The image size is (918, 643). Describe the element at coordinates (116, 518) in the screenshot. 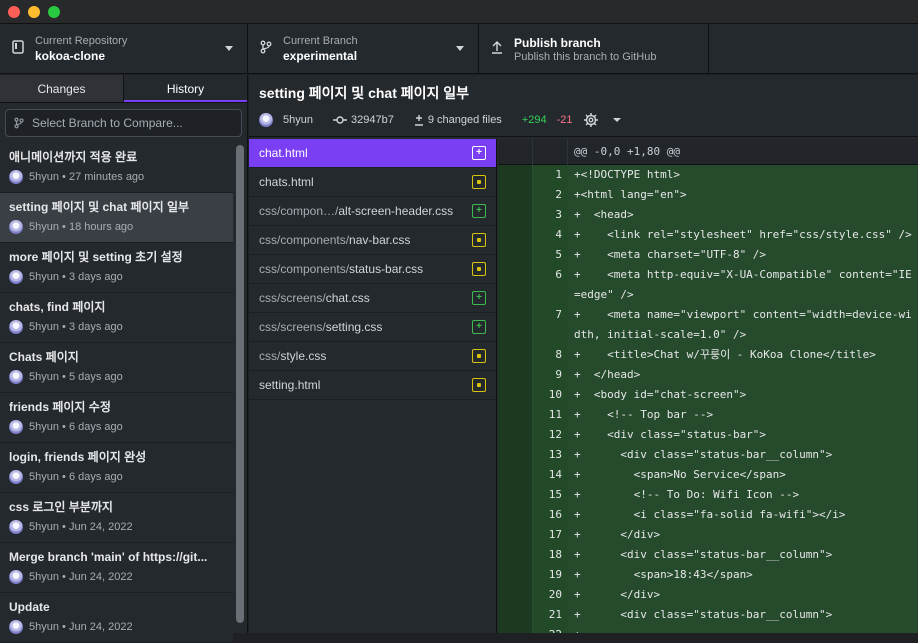

I see `commit-item: css 로그인 부분까지 5hyun • Jun 24, 2022` at that location.